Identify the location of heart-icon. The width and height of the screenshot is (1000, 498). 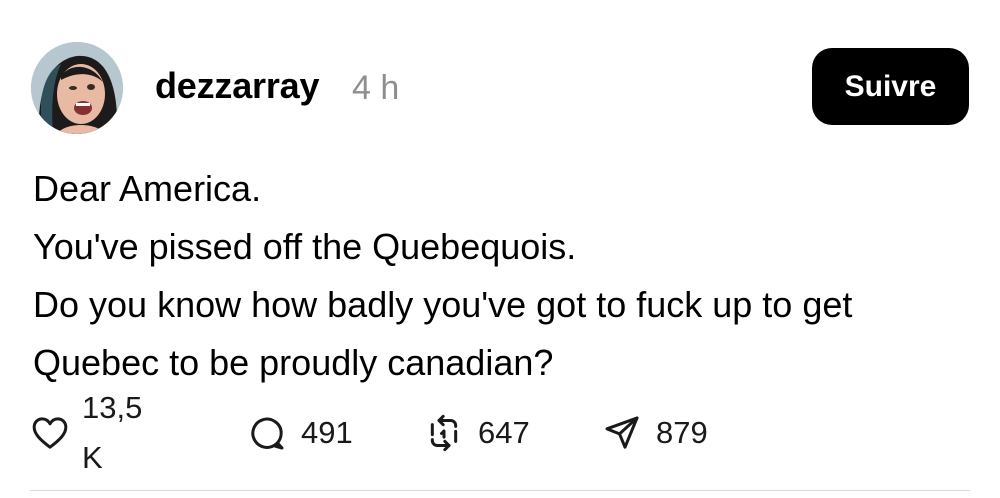
(50, 433).